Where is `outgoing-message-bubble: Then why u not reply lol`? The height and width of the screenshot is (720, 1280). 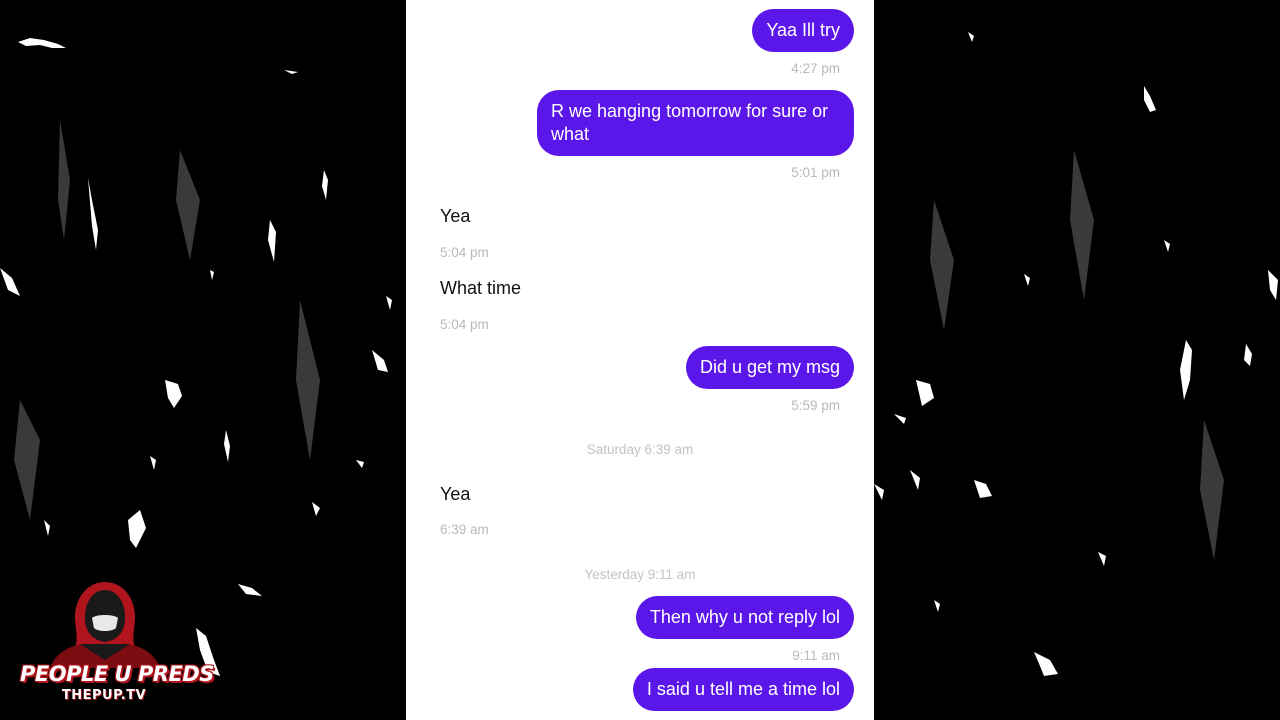
outgoing-message-bubble: Then why u not reply lol is located at coordinates (744, 617).